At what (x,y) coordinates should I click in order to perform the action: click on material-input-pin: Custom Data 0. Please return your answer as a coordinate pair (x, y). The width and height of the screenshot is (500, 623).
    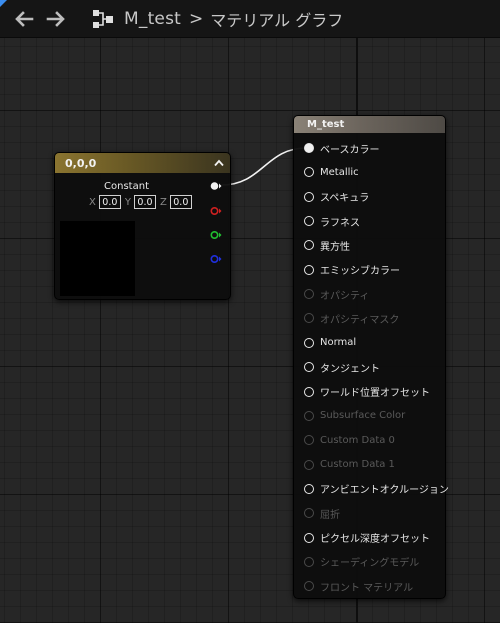
    Looking at the image, I should click on (344, 440).